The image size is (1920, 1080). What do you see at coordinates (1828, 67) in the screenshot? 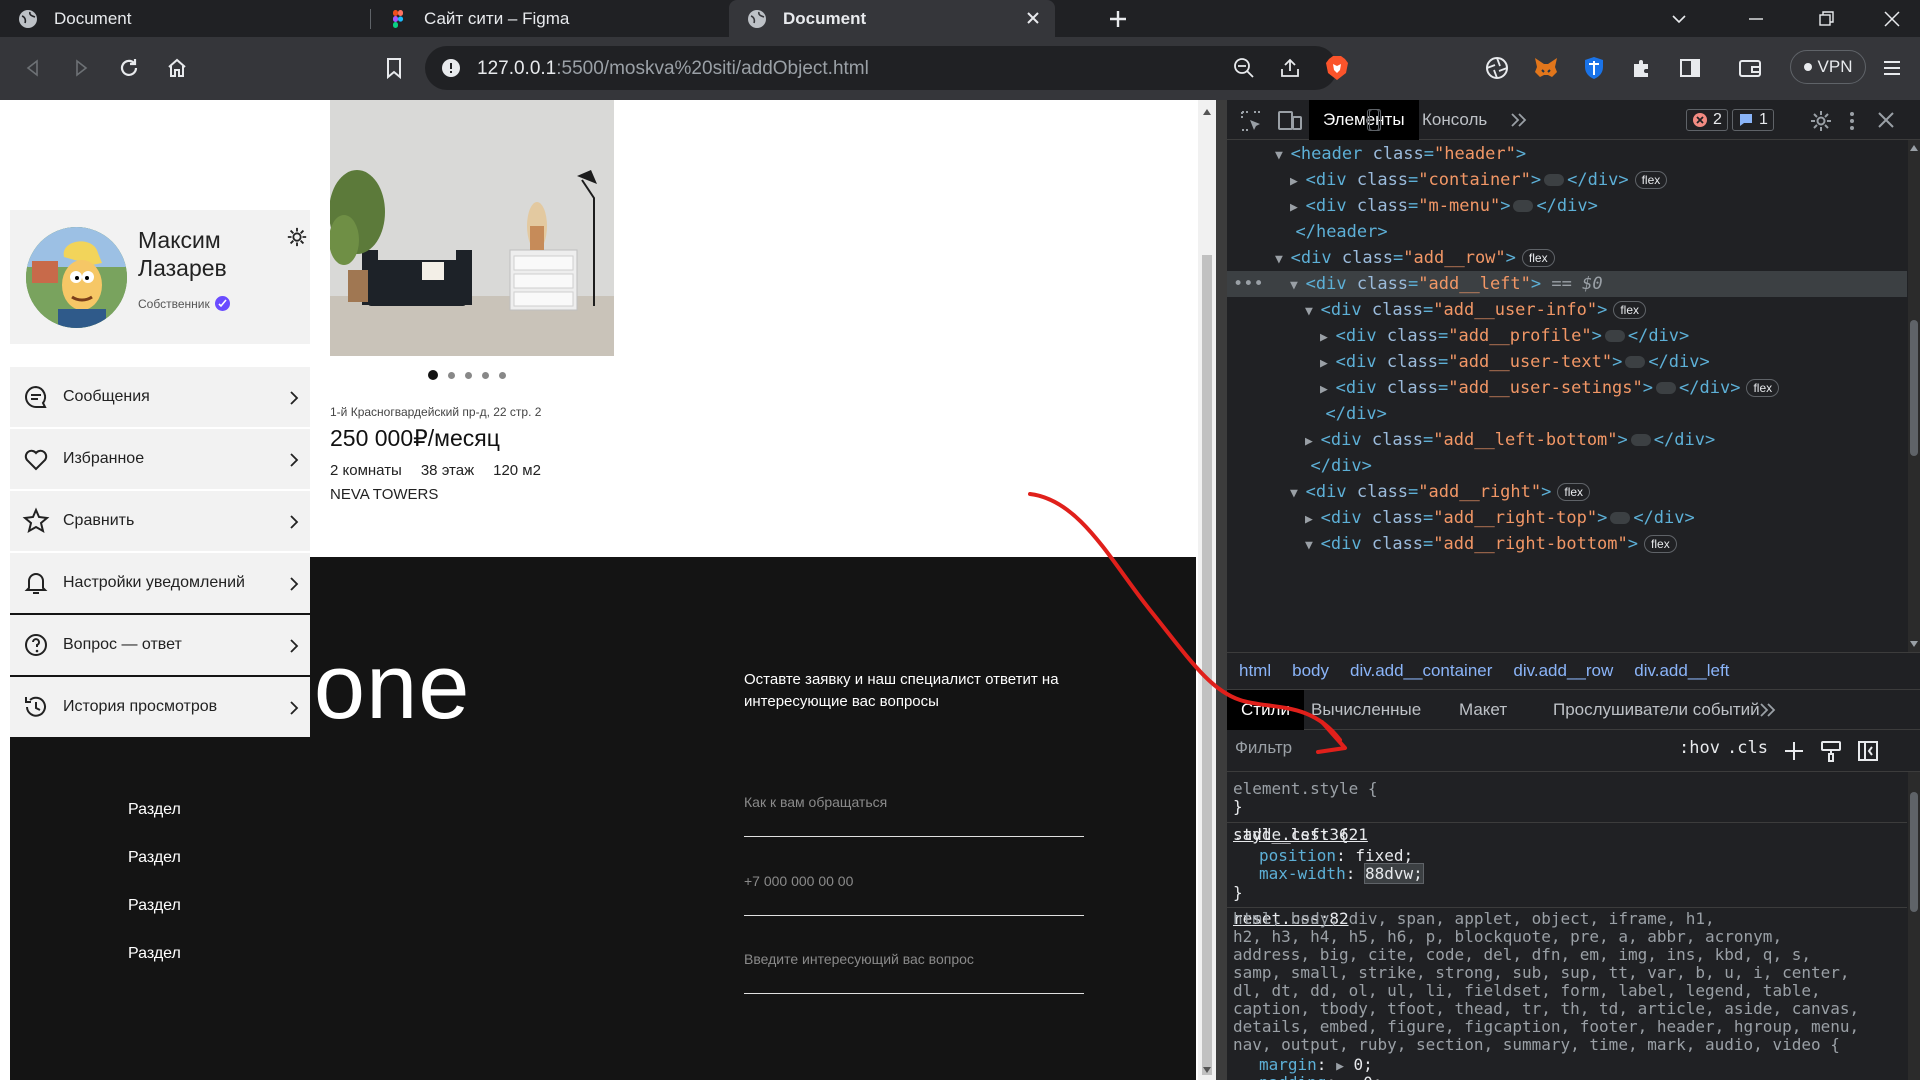
I see `vpn-button: VPN` at bounding box center [1828, 67].